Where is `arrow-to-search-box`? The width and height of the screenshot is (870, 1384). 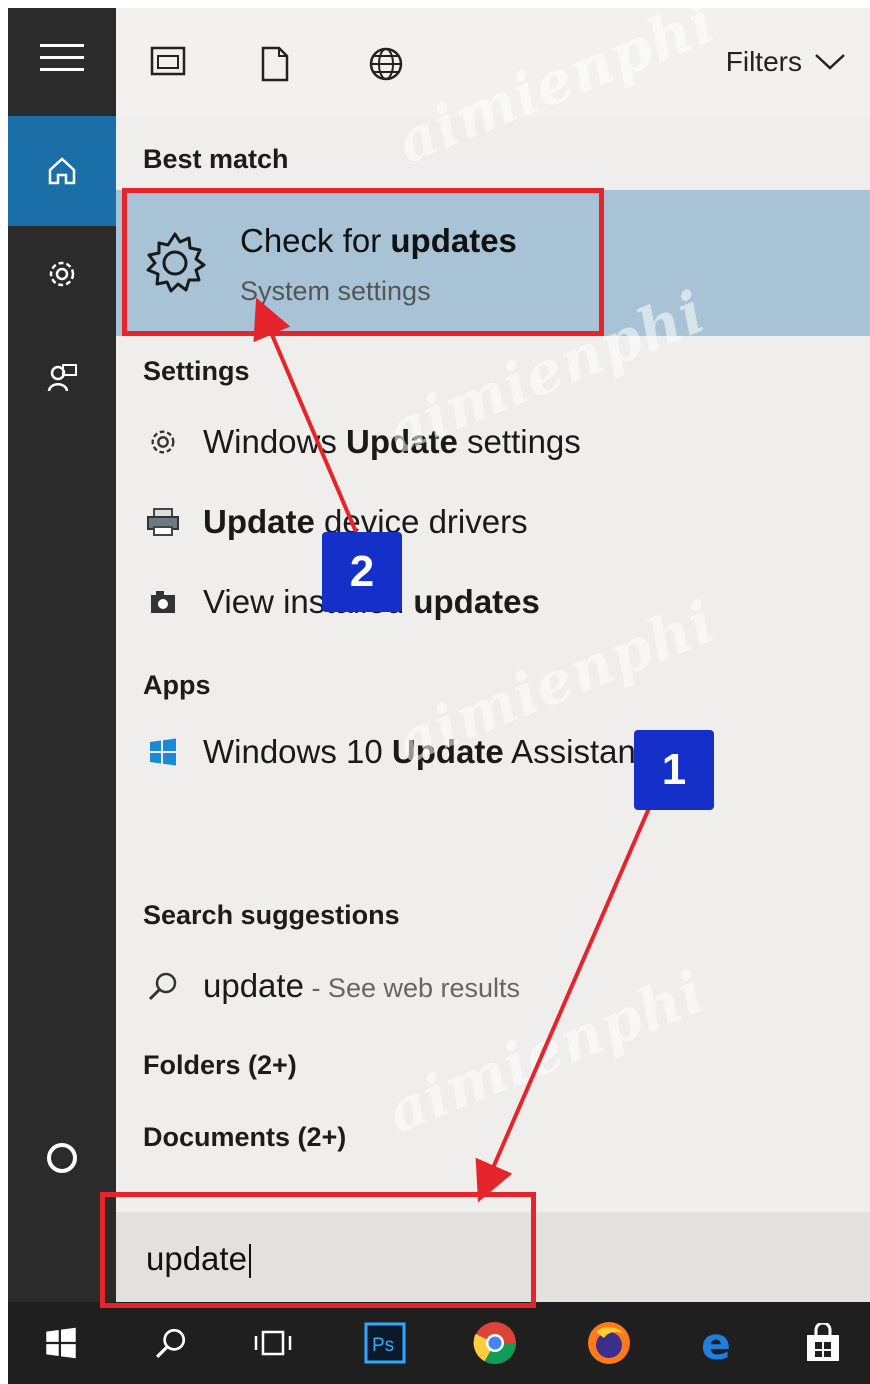 arrow-to-search-box is located at coordinates (566, 997).